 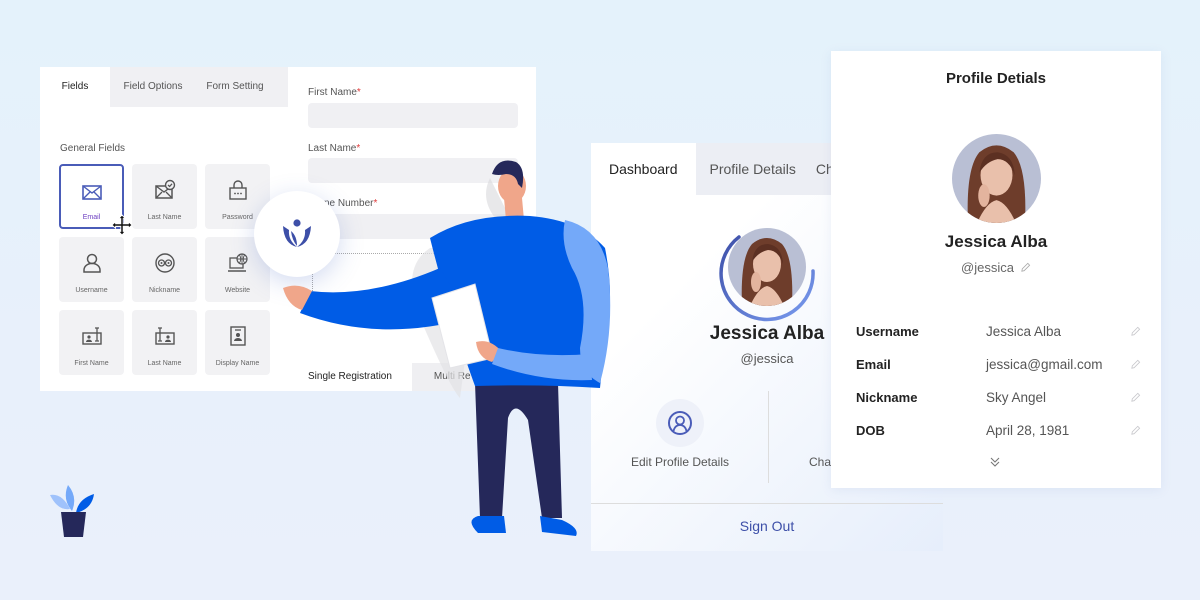 What do you see at coordinates (887, 397) in the screenshot?
I see `detail-key: Nickname` at bounding box center [887, 397].